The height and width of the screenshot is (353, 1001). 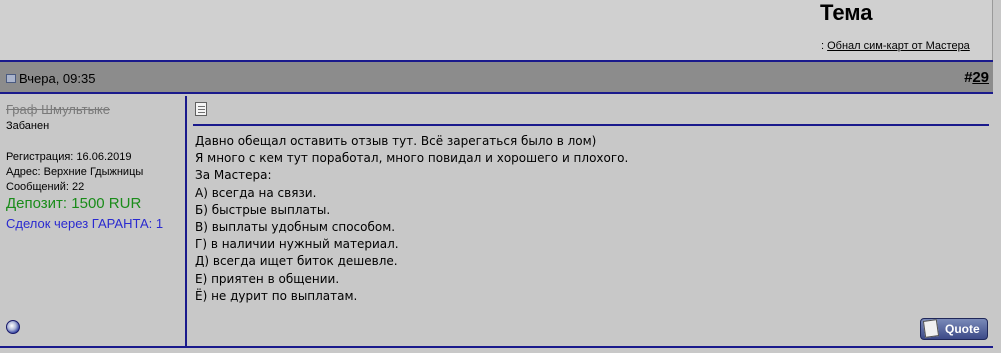 I want to click on message-line: В) выплаты удобным способом., so click(x=295, y=227).